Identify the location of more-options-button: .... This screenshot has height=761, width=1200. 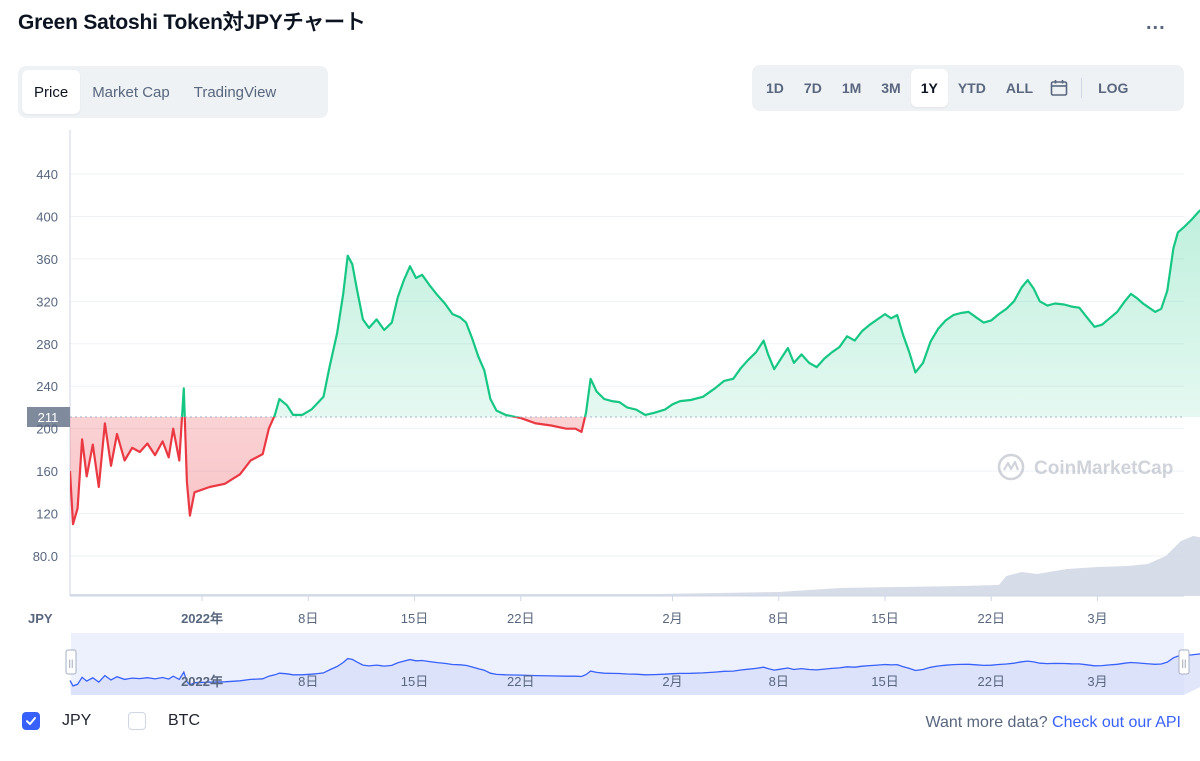
(1156, 23).